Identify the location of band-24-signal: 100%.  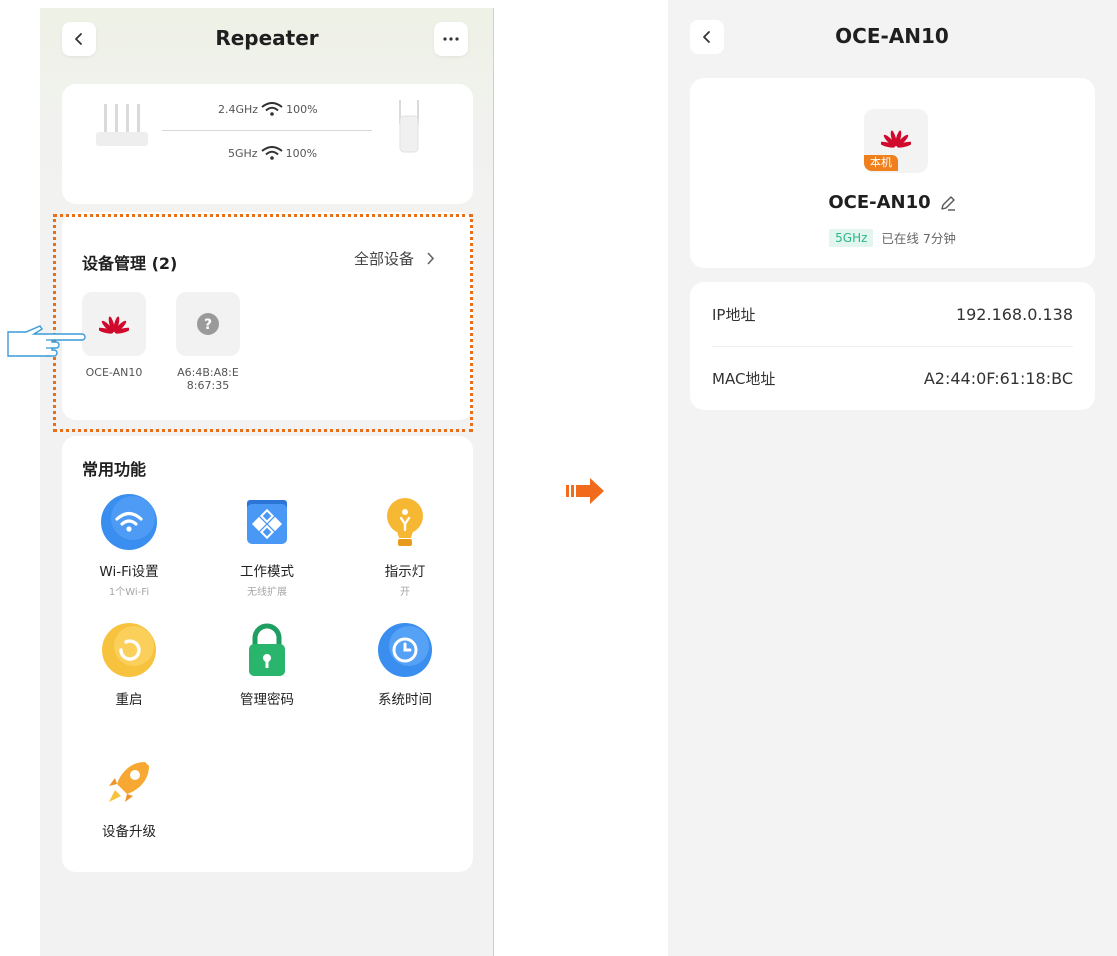
(302, 109).